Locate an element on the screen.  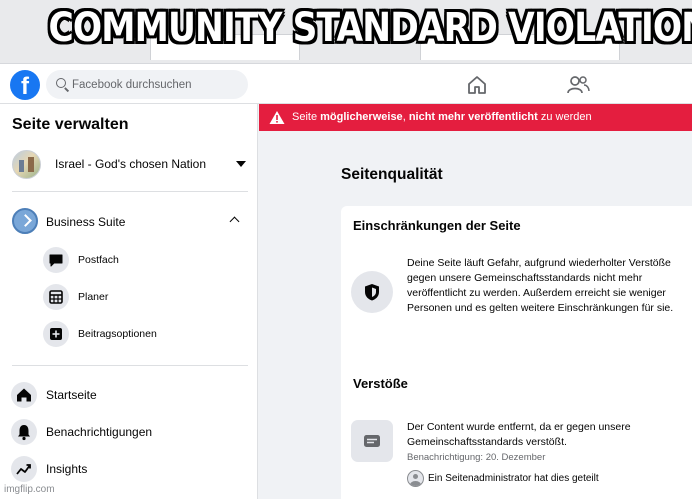
search-input is located at coordinates (157, 84).